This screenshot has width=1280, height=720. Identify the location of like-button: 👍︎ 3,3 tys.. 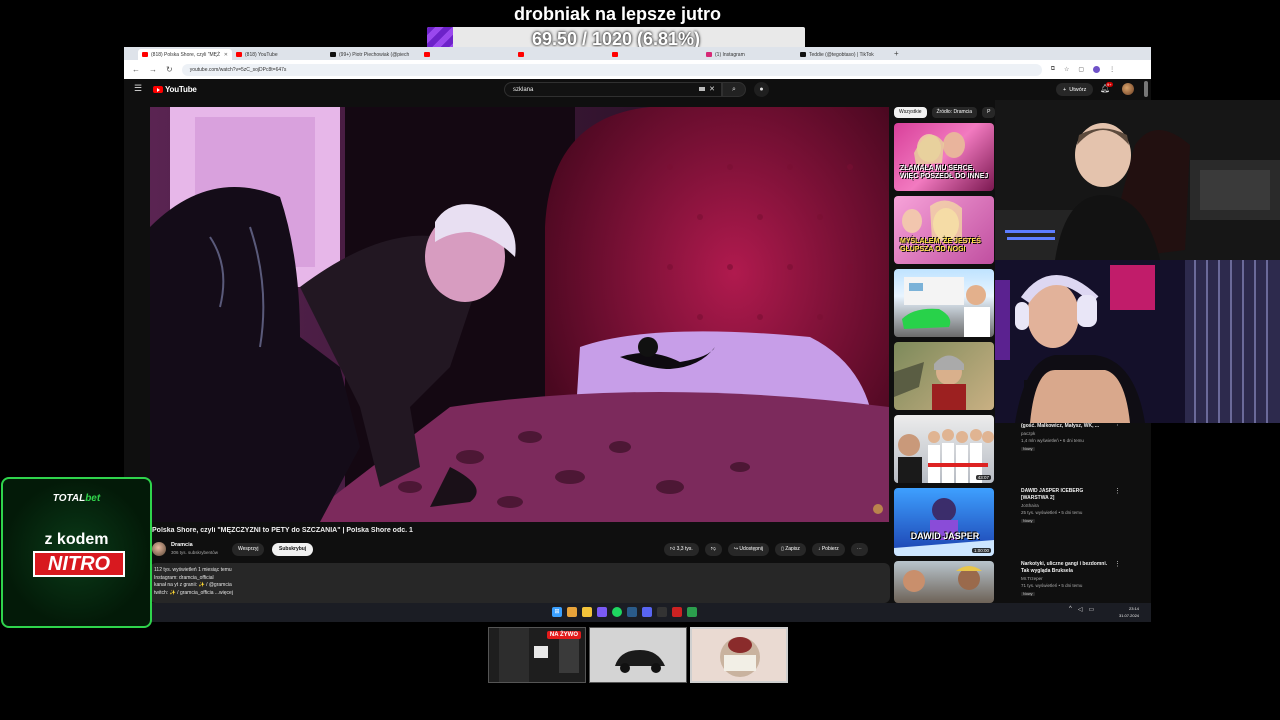
(681, 549).